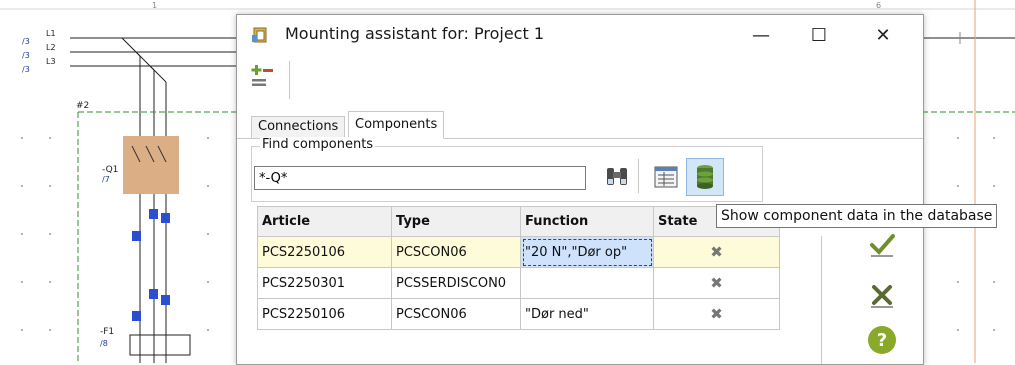 This screenshot has height=365, width=1015. I want to click on accept-button, so click(882, 244).